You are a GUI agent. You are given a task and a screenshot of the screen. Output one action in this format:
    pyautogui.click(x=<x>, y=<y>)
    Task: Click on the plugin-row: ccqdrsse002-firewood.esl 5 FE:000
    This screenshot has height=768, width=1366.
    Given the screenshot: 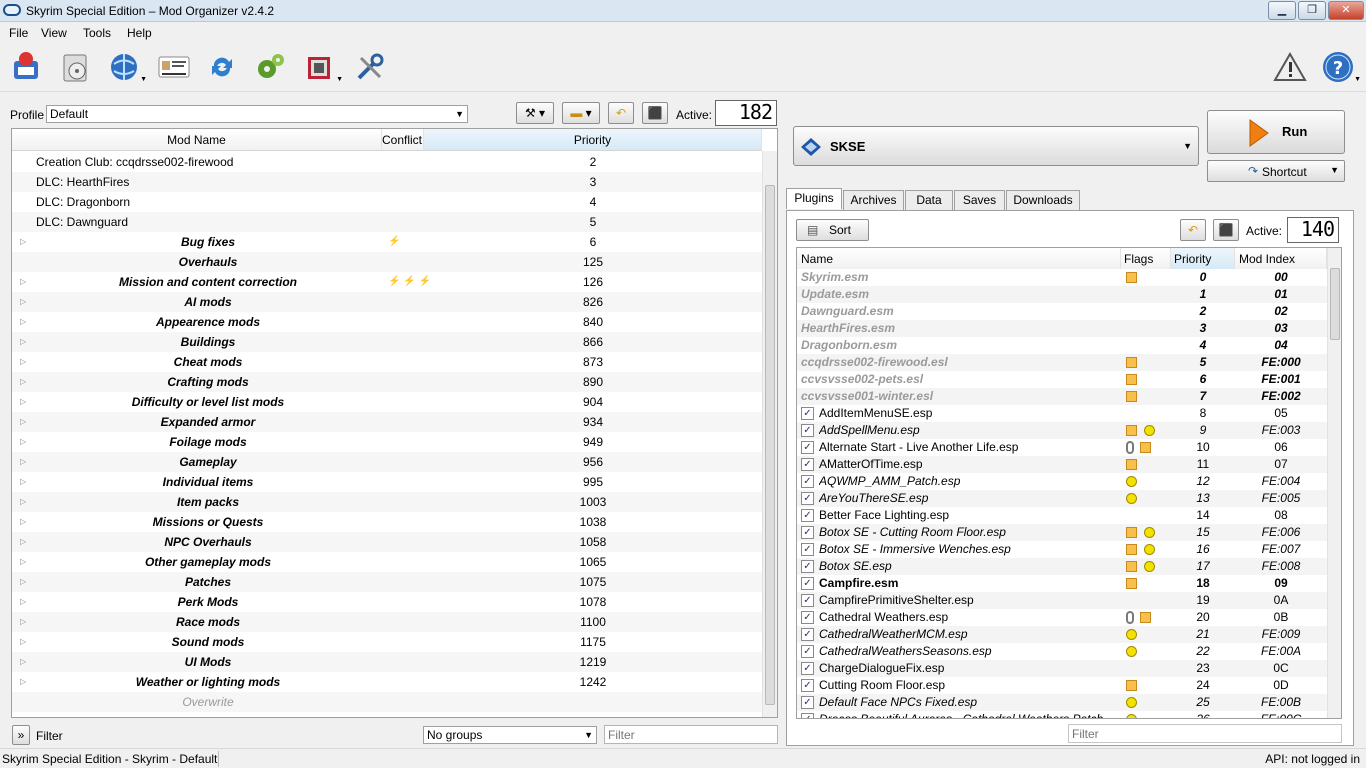 What is the action you would take?
    pyautogui.click(x=1062, y=362)
    